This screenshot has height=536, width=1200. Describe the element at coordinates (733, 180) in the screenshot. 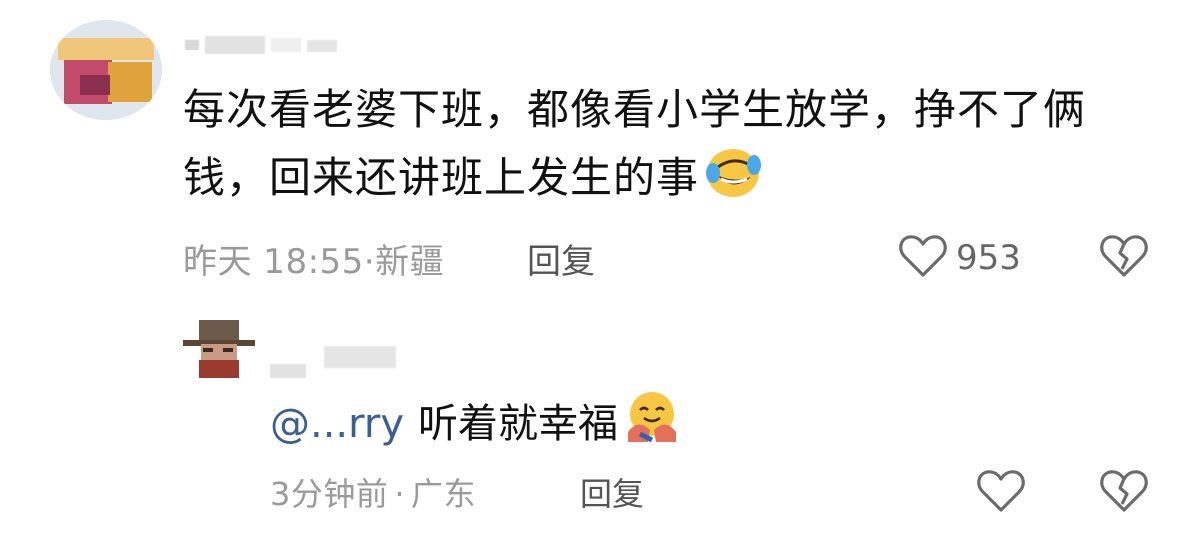

I see `rofl-emoji` at that location.